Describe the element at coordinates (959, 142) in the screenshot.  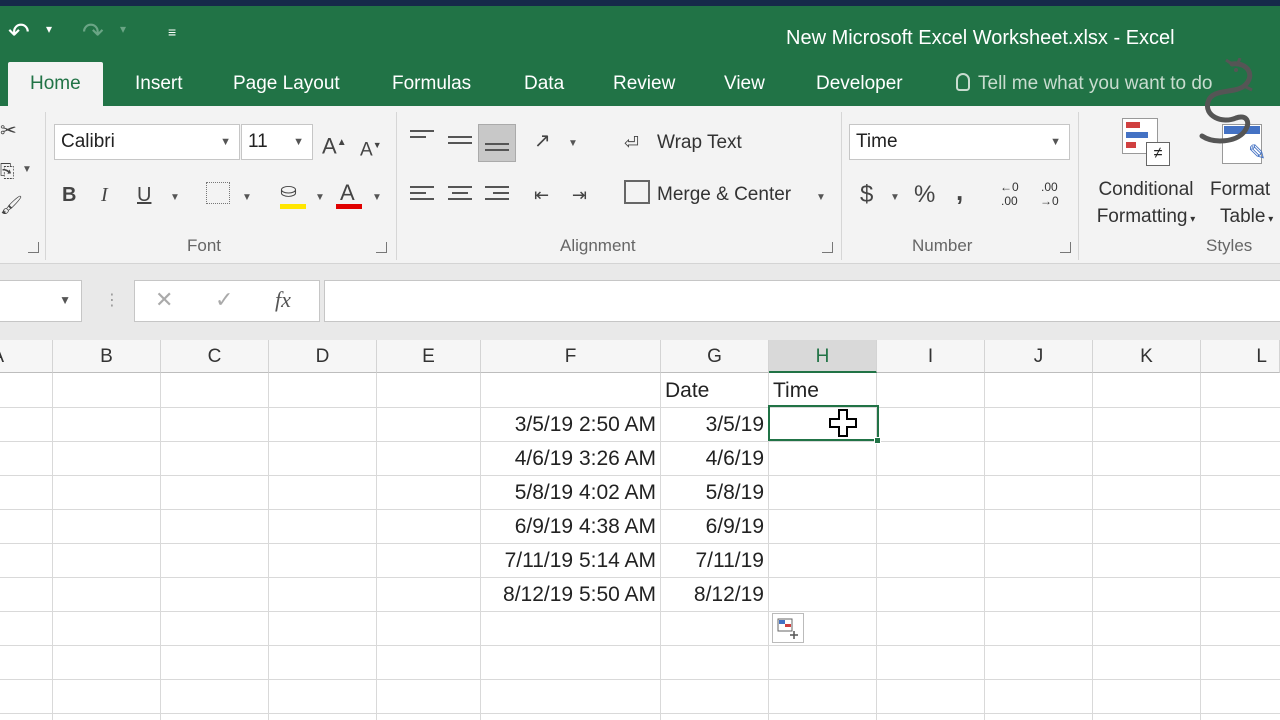
I see `number-format-combo: Time ▼` at that location.